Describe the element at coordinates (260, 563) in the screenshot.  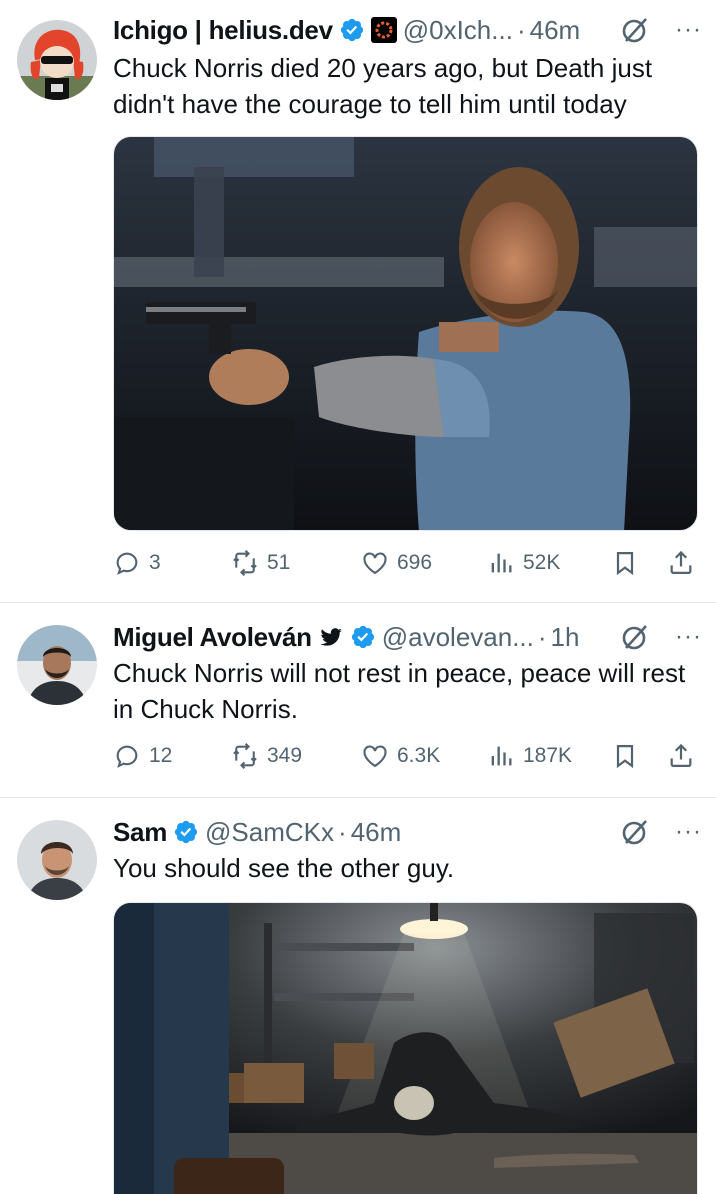
I see `repost-button: 51` at that location.